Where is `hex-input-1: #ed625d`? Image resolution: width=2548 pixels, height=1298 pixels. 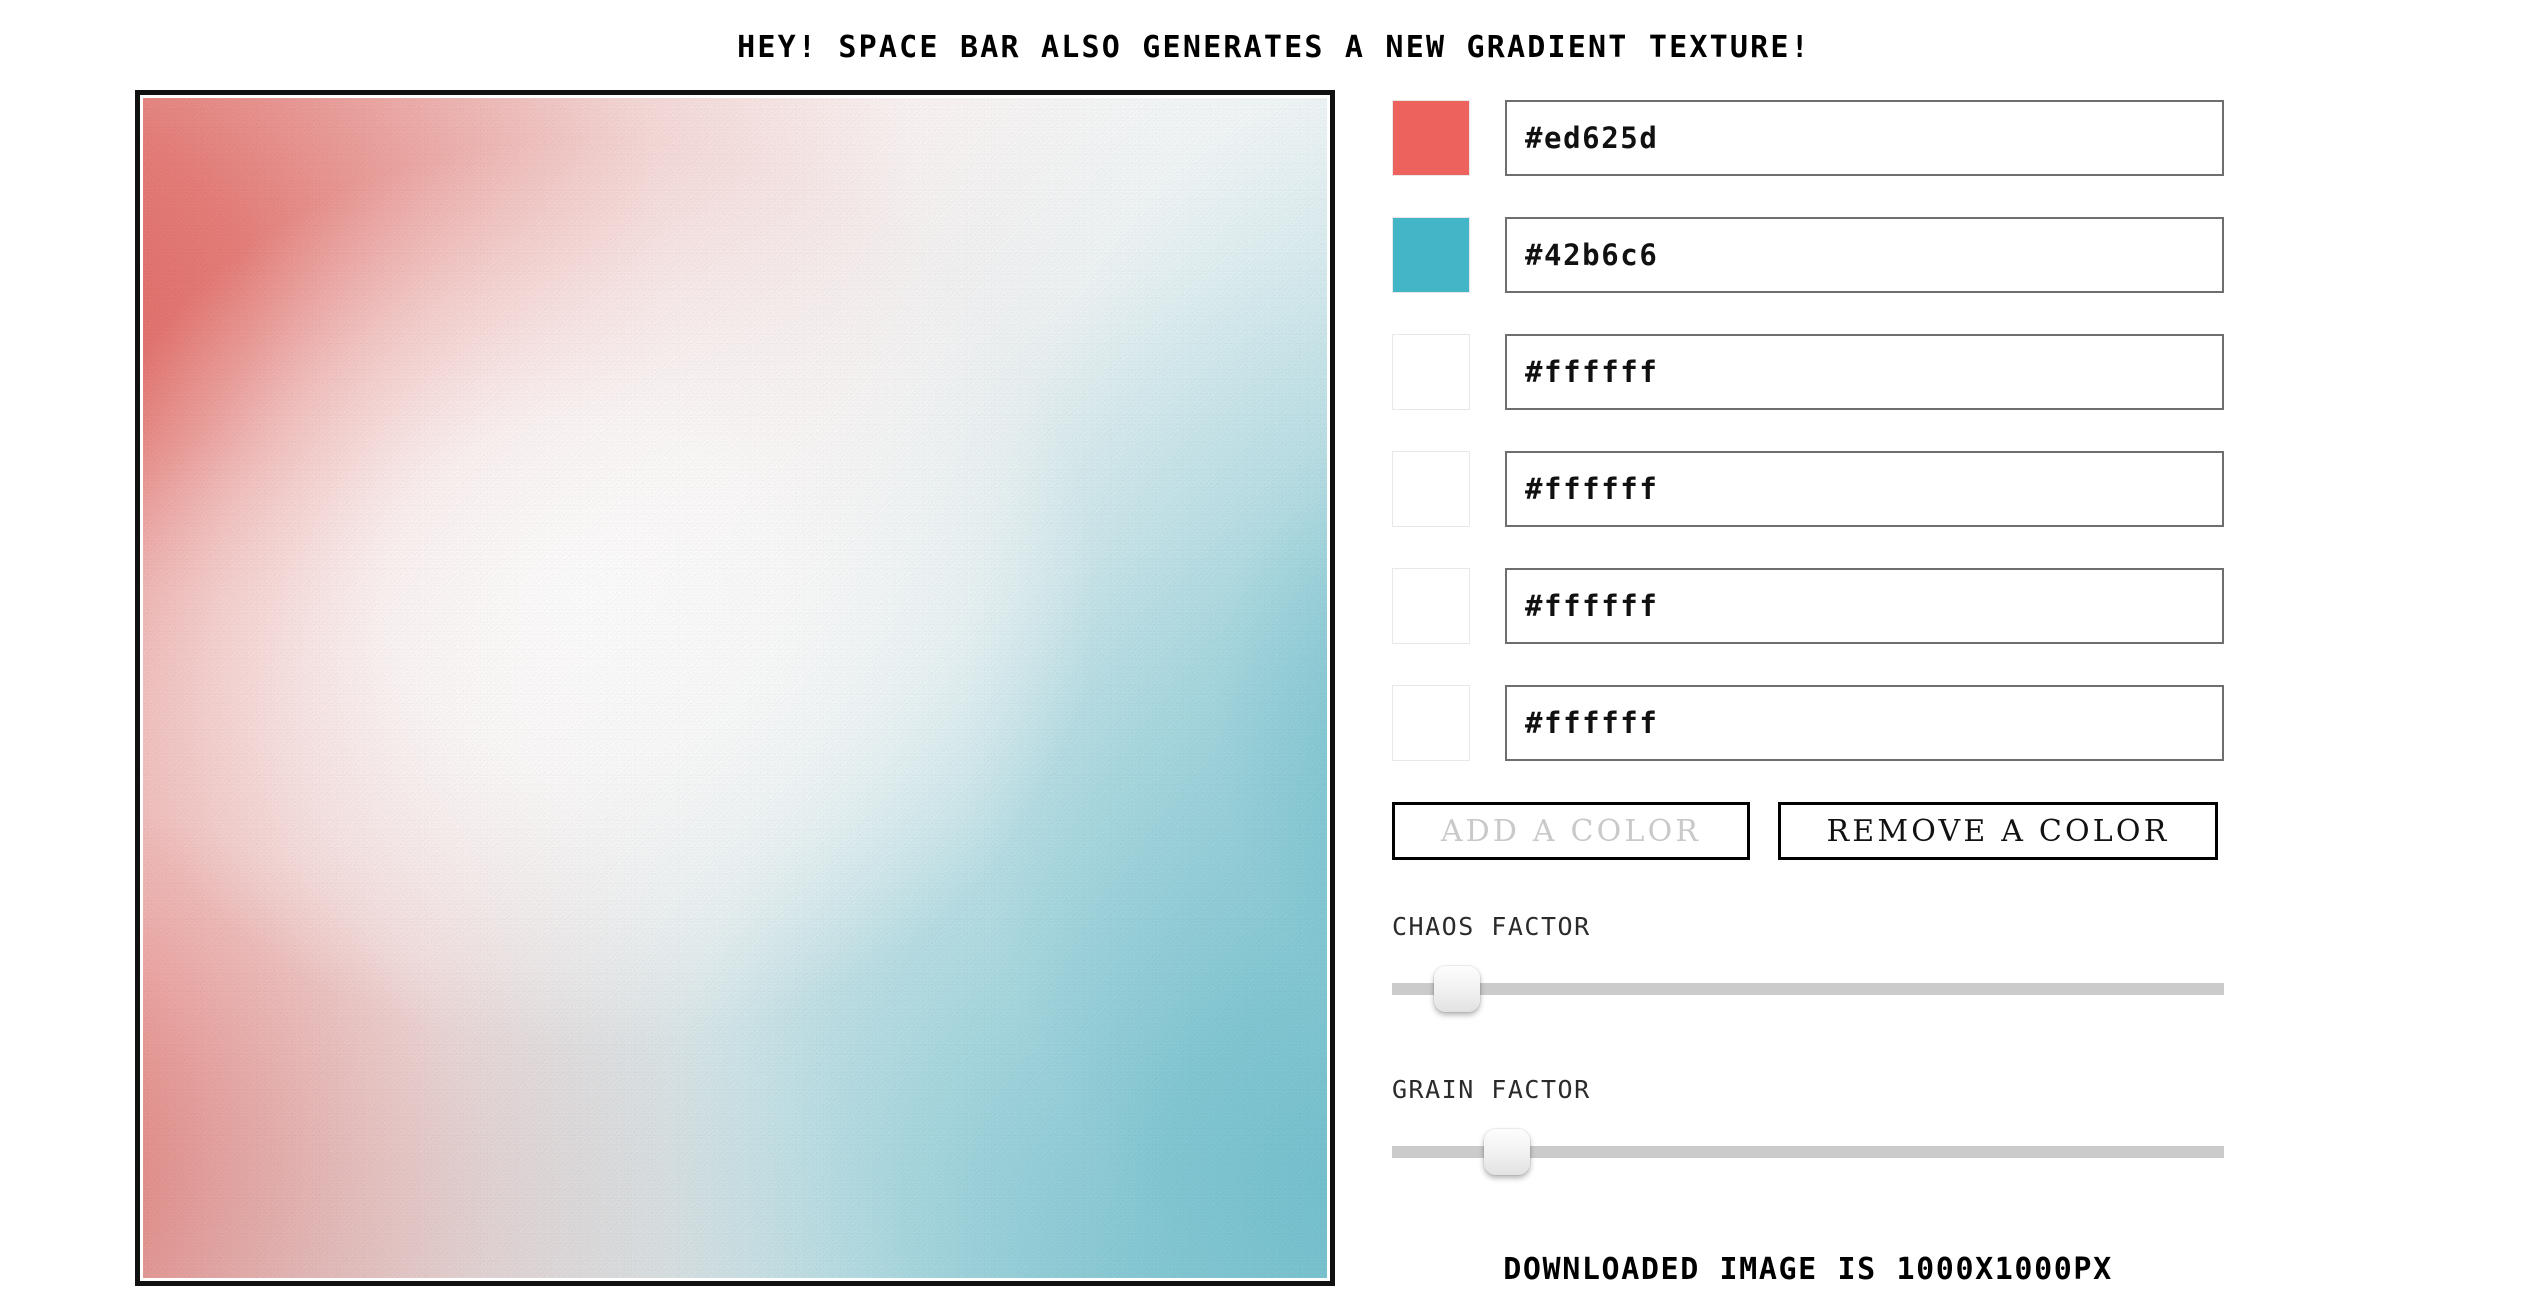
hex-input-1: #ed625d is located at coordinates (1864, 138).